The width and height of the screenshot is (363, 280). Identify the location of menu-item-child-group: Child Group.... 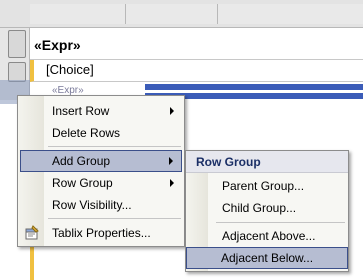
(267, 208).